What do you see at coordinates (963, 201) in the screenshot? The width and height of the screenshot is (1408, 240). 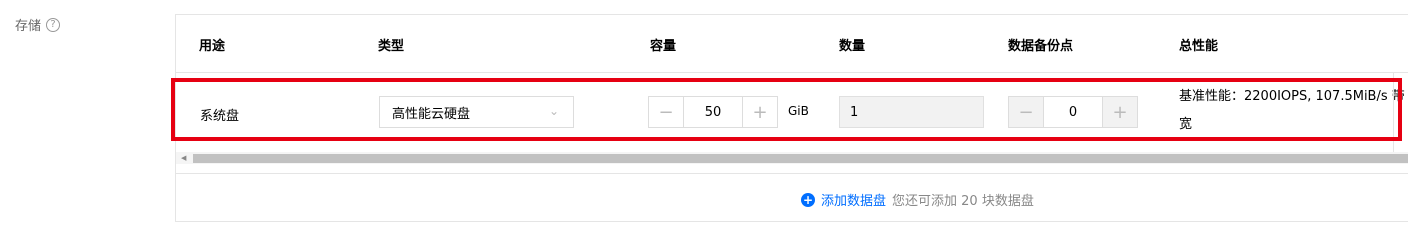 I see `add-data-disk-hint: 您还可添加 20 块数据盘` at bounding box center [963, 201].